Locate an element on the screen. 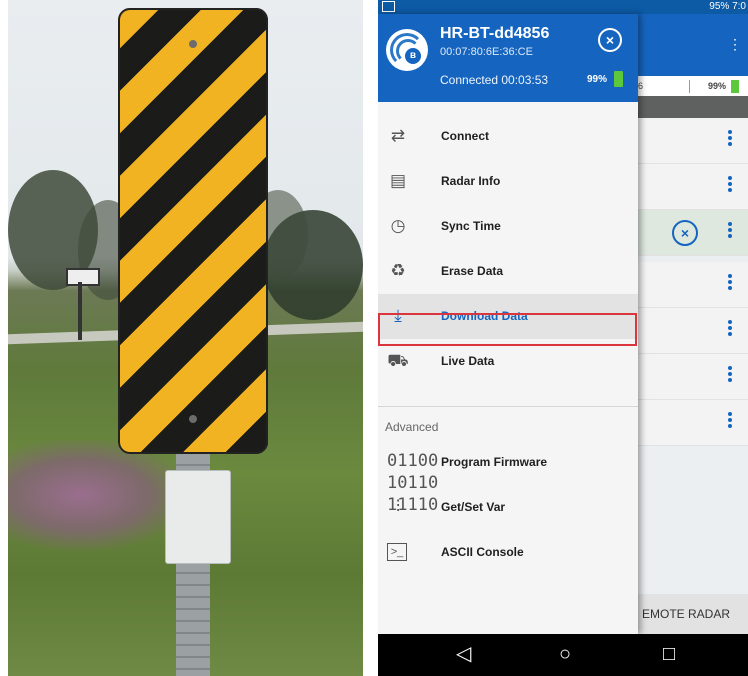 The height and width of the screenshot is (676, 748). menu-item-label: Sync Time is located at coordinates (471, 226).